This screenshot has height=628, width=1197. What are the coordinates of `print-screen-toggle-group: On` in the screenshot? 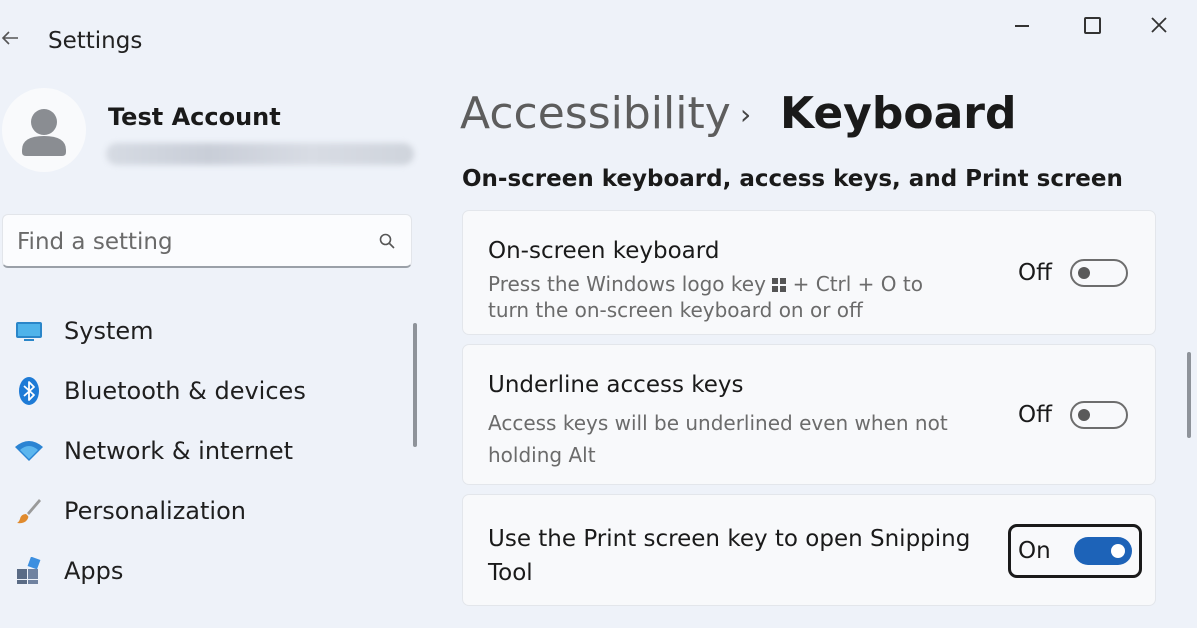 It's located at (1075, 551).